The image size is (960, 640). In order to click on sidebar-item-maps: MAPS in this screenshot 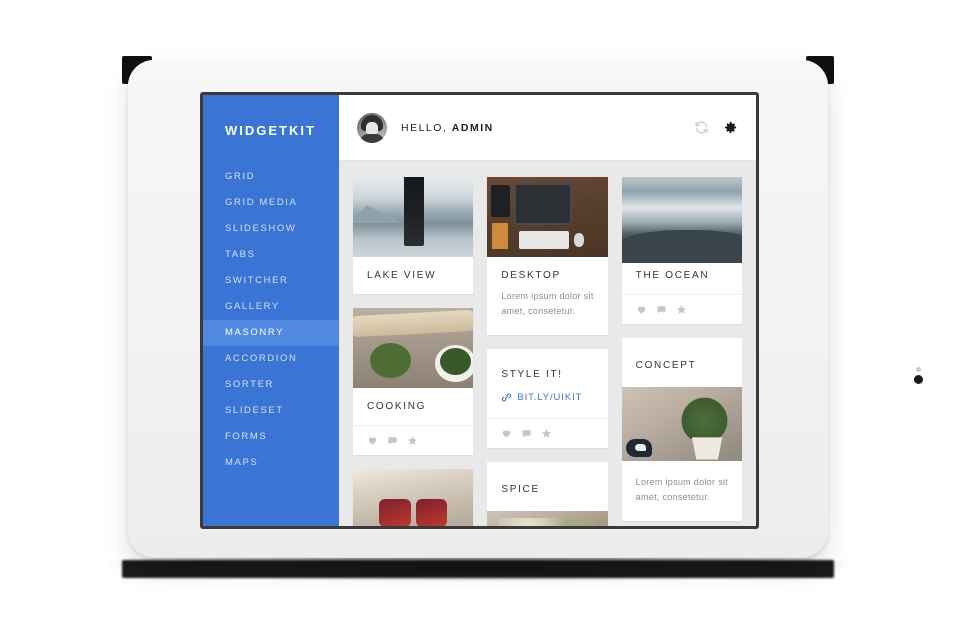, I will do `click(271, 463)`.